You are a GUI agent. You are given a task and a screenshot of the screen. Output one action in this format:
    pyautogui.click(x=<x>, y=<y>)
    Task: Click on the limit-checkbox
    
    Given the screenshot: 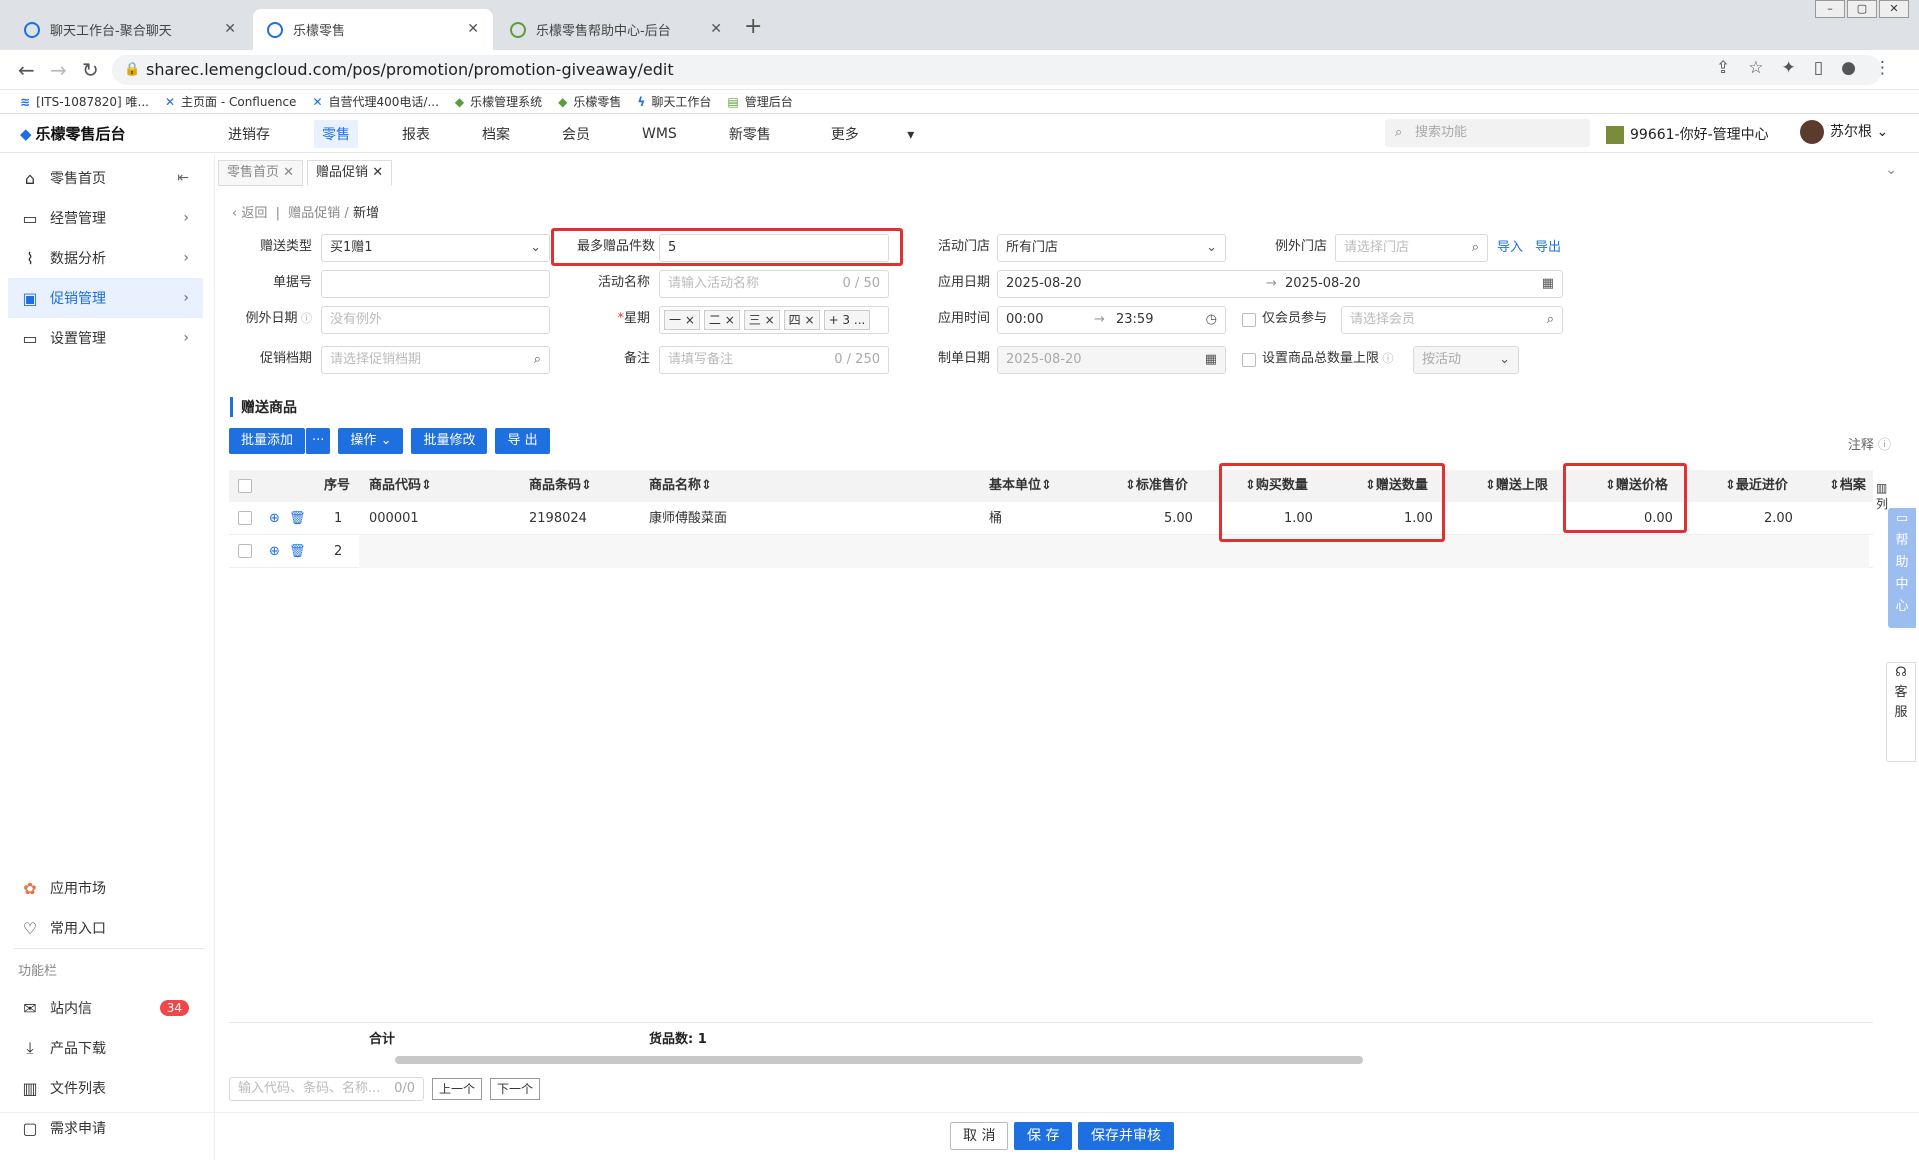 What is the action you would take?
    pyautogui.click(x=1249, y=360)
    